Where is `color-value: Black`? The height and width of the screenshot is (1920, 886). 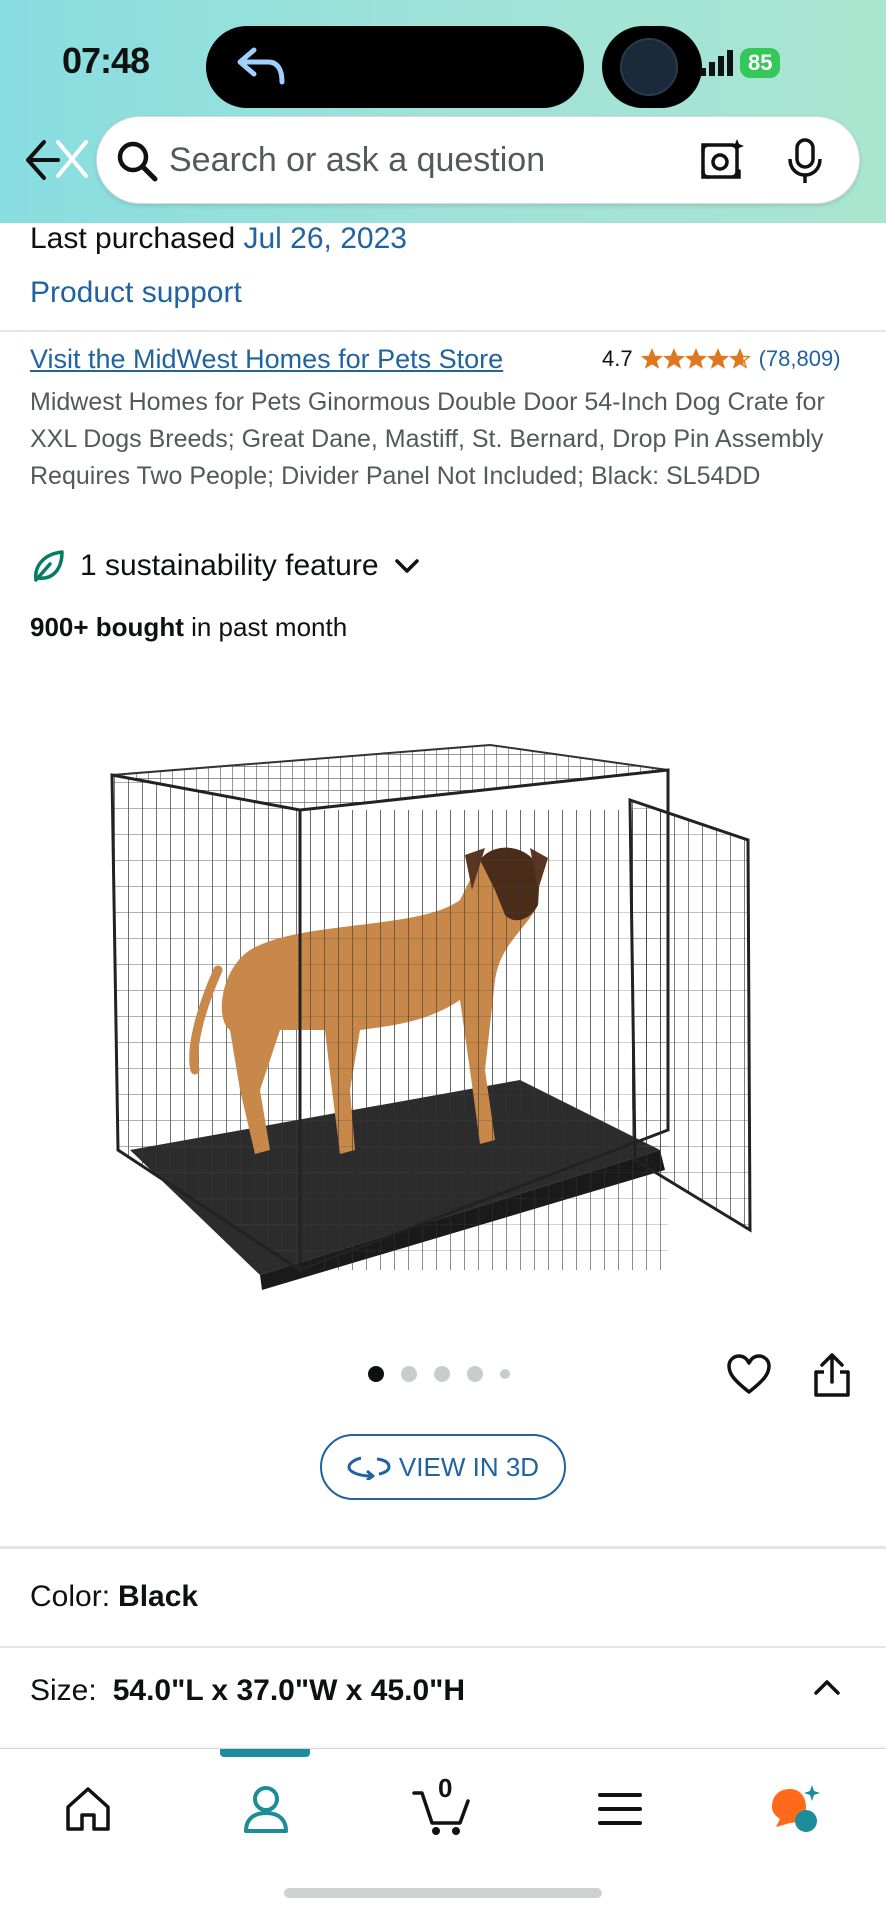 color-value: Black is located at coordinates (158, 1596).